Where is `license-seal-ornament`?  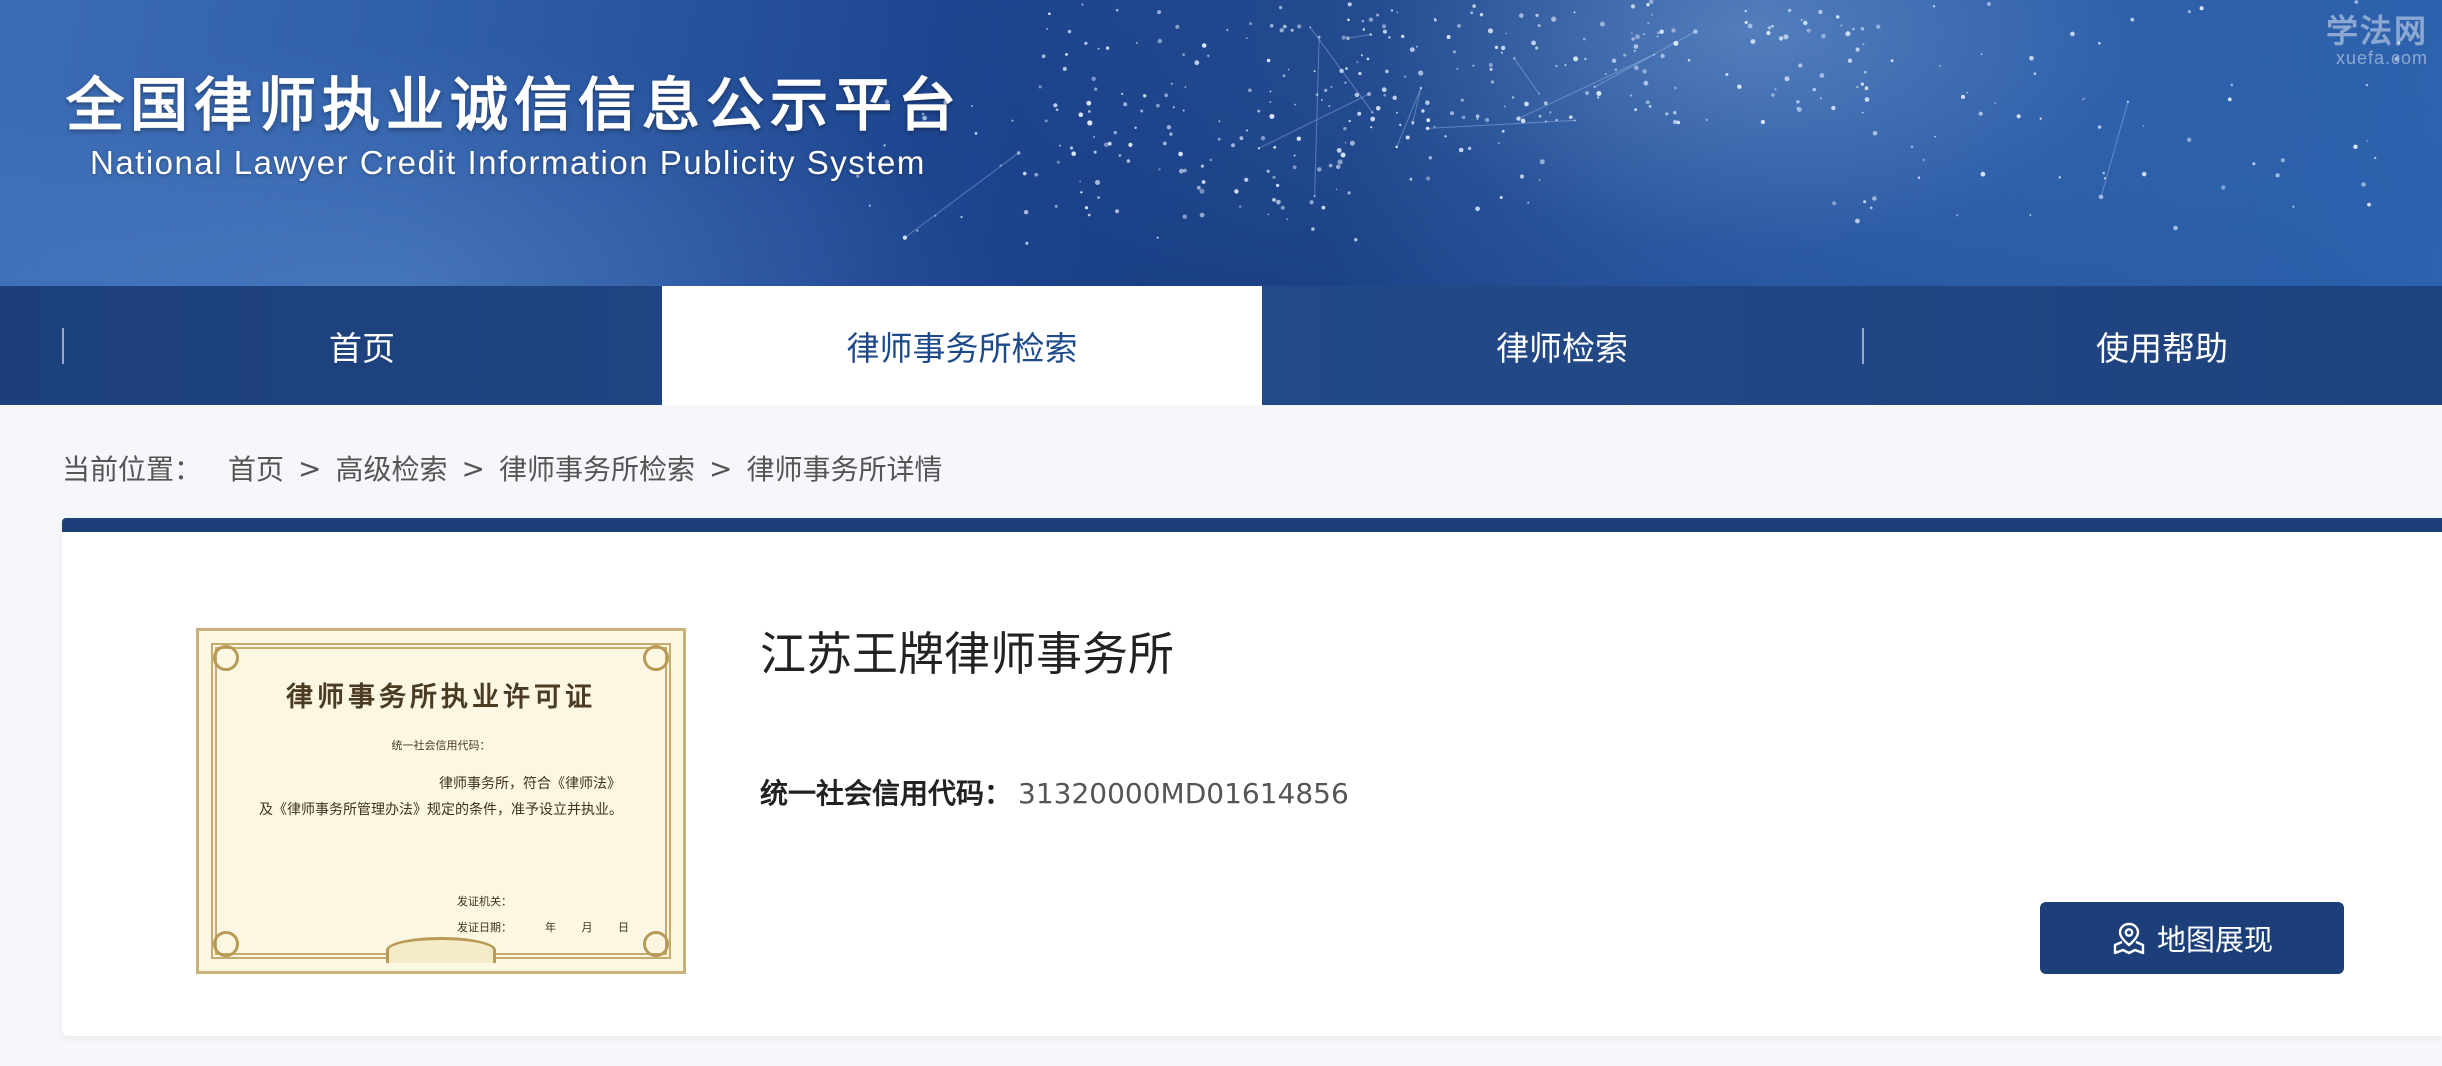
license-seal-ornament is located at coordinates (441, 950).